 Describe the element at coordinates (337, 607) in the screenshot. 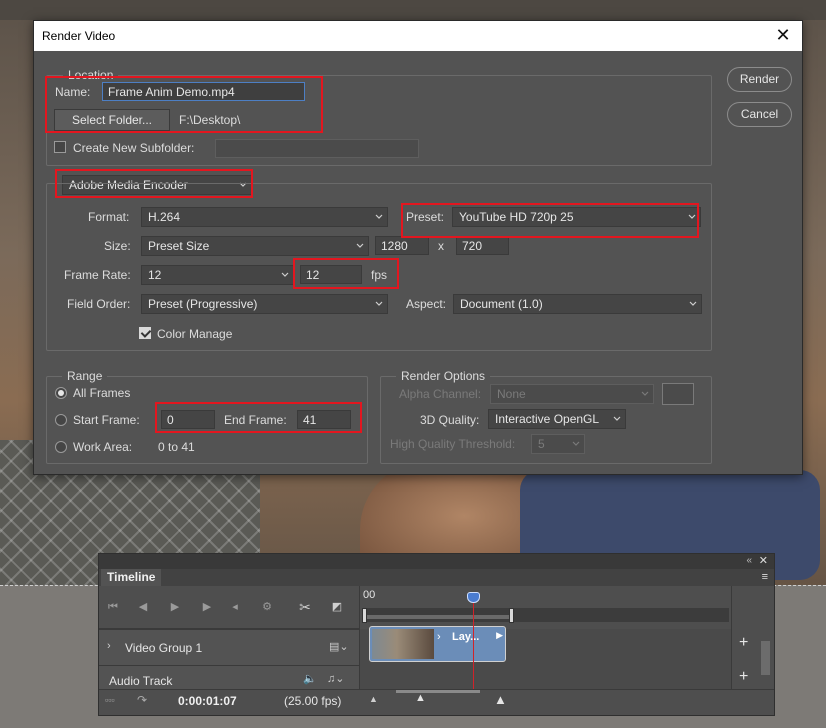

I see `transition-icon: ◩` at that location.